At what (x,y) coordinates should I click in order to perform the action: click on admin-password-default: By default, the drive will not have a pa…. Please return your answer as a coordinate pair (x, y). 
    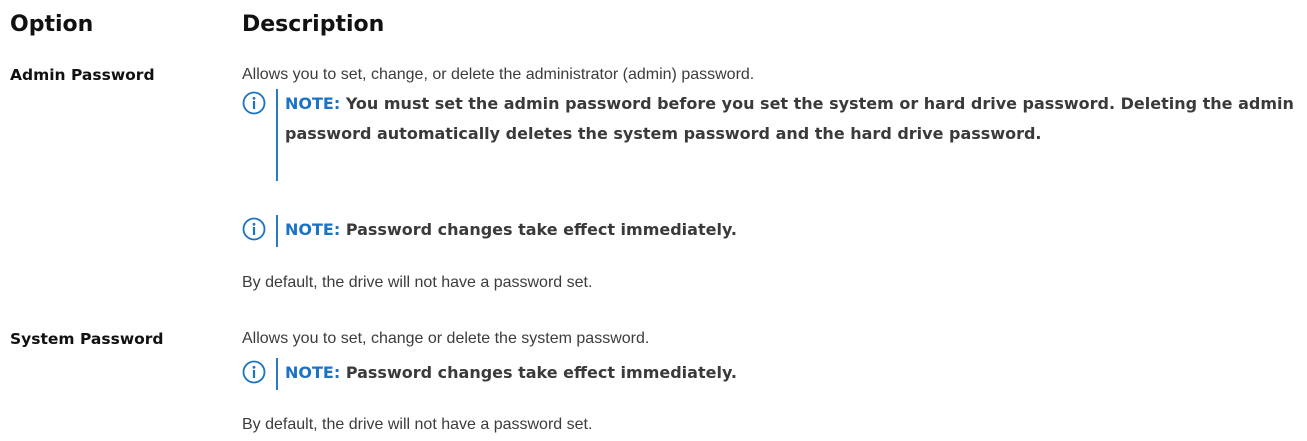
    Looking at the image, I should click on (417, 282).